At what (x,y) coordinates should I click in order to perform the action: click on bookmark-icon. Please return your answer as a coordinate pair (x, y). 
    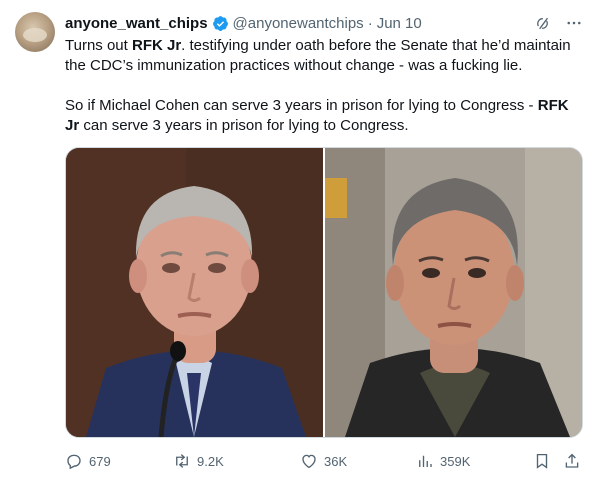
    Looking at the image, I should click on (542, 461).